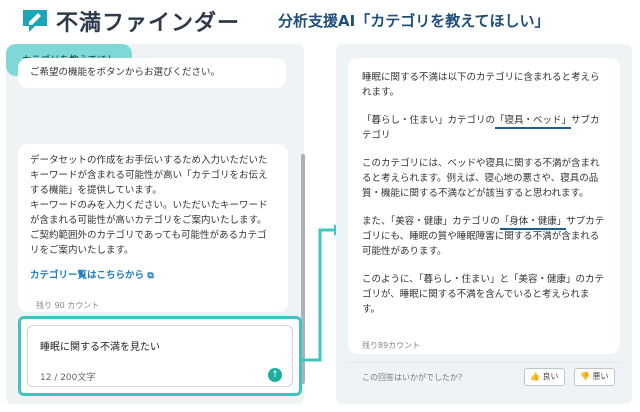  Describe the element at coordinates (68, 378) in the screenshot. I see `char-counter: 12 / 200文字` at that location.